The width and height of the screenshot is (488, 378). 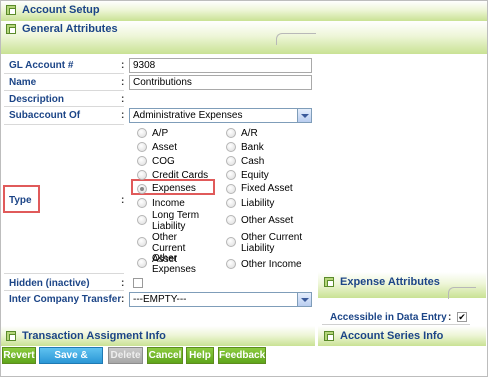 What do you see at coordinates (180, 175) in the screenshot?
I see `radio-label: Credit Cards` at bounding box center [180, 175].